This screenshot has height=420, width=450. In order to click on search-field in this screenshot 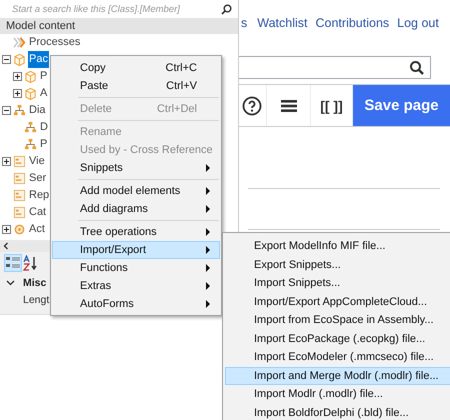, I will do `click(334, 67)`.